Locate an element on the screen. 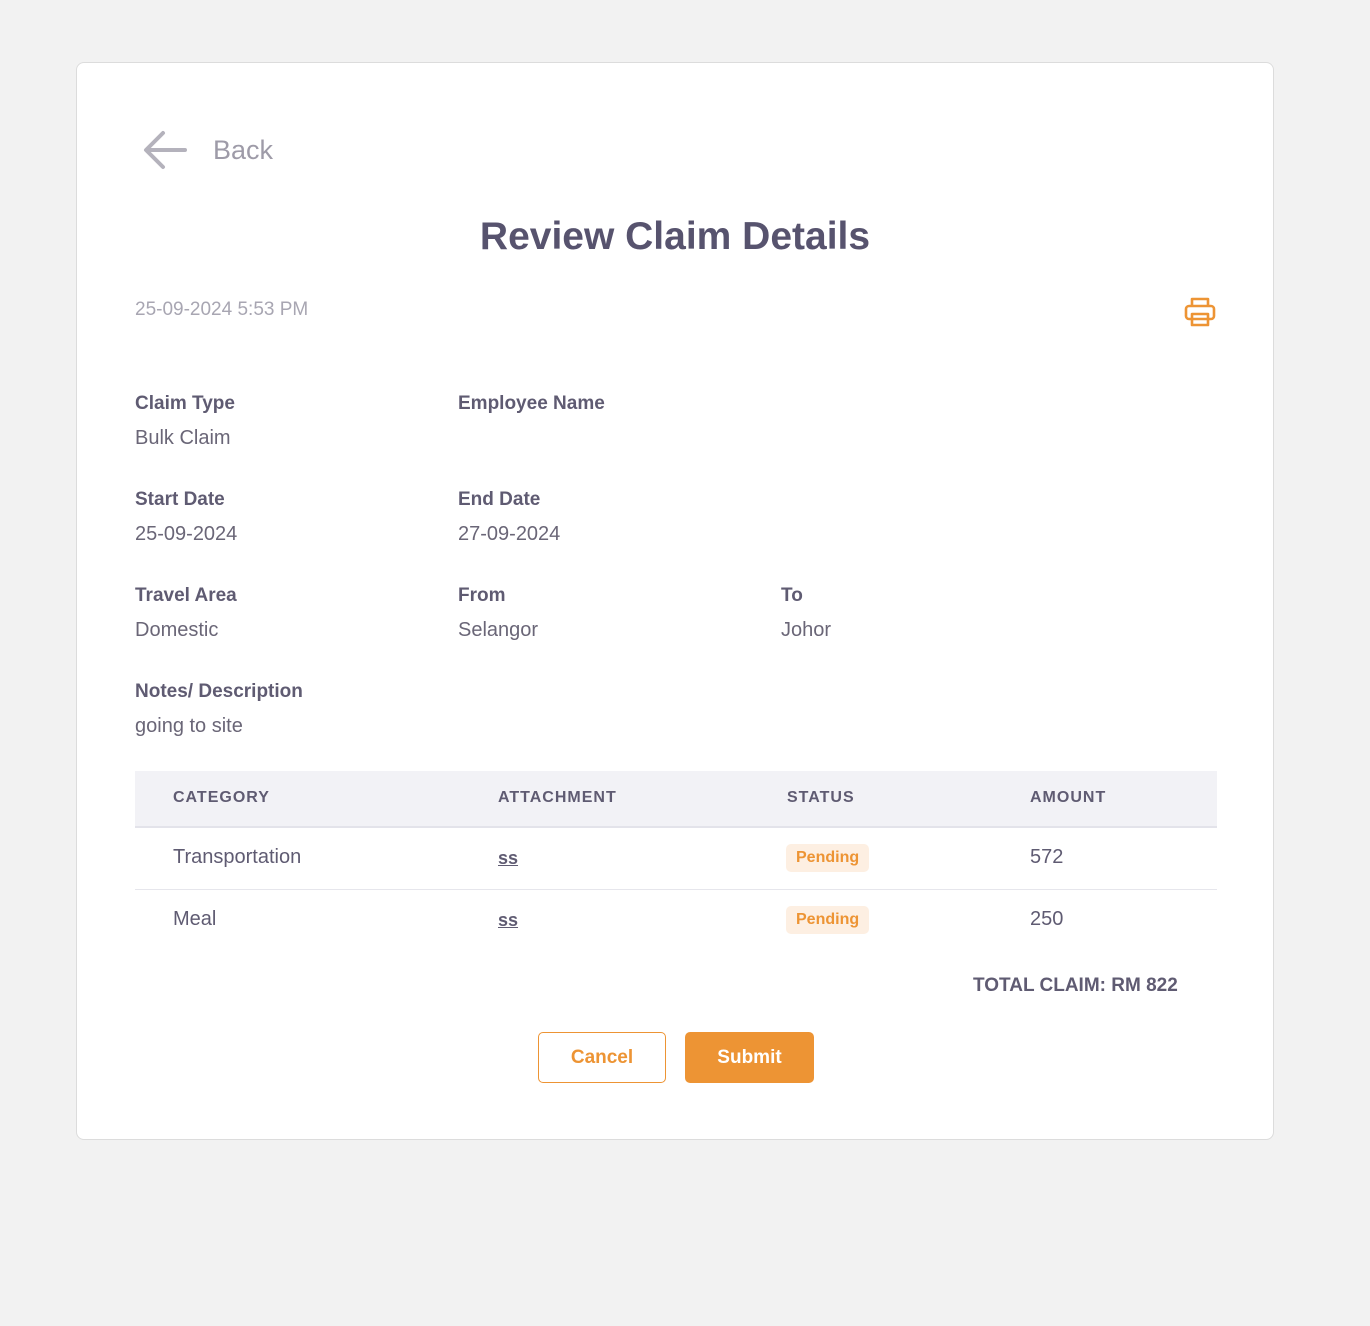 This screenshot has width=1370, height=1326. back-label: Back is located at coordinates (243, 149).